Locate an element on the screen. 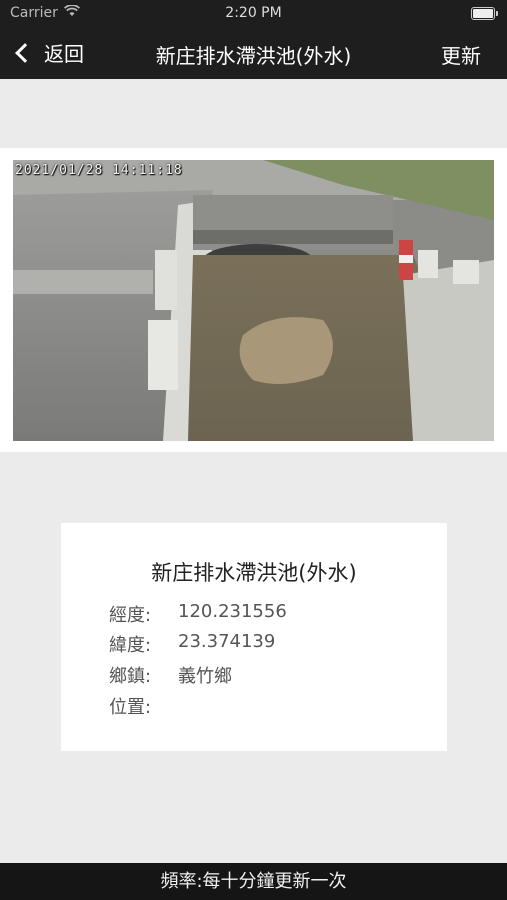  back-label: 返回 is located at coordinates (64, 54).